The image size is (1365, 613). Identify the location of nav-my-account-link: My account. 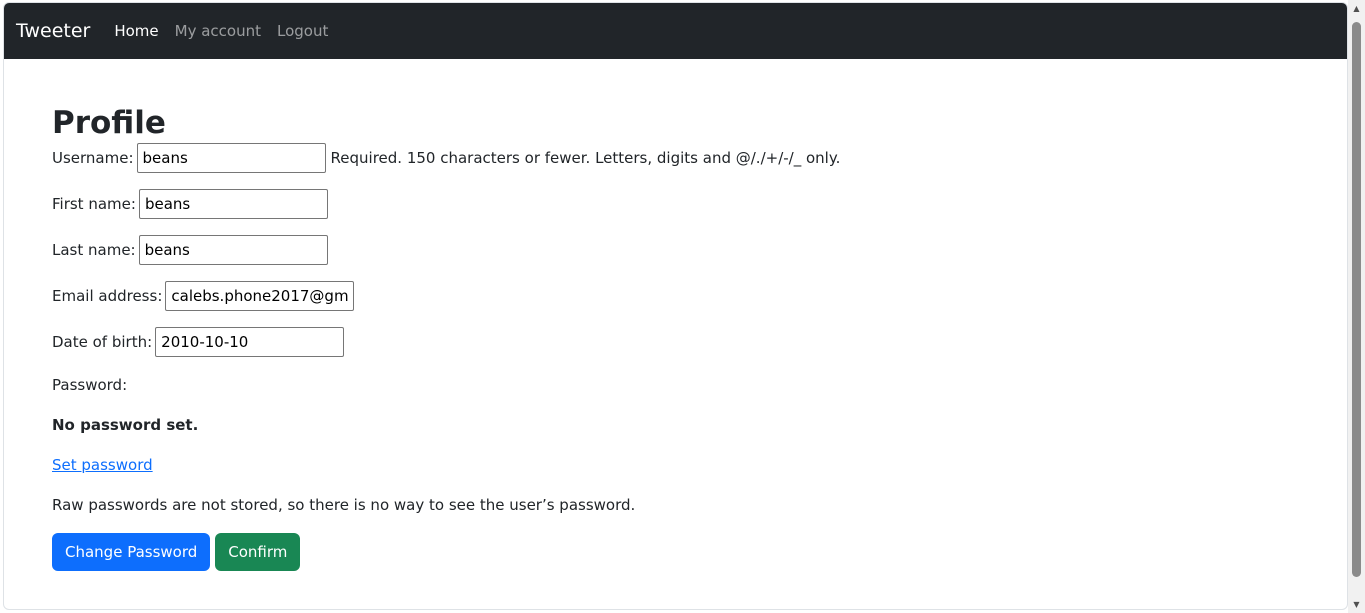
(218, 31).